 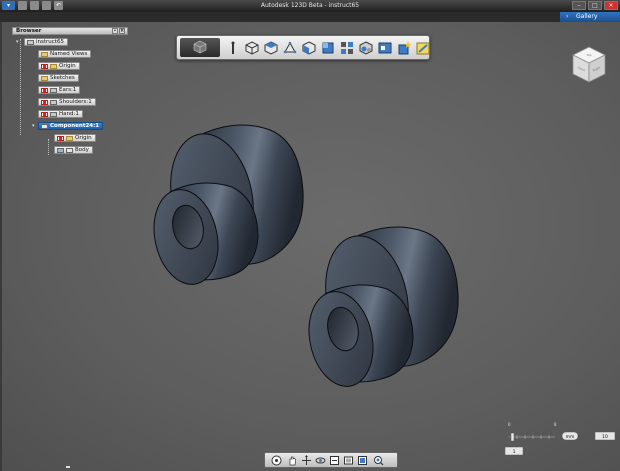 I want to click on browser-minimize-icon: –, so click(x=115, y=31).